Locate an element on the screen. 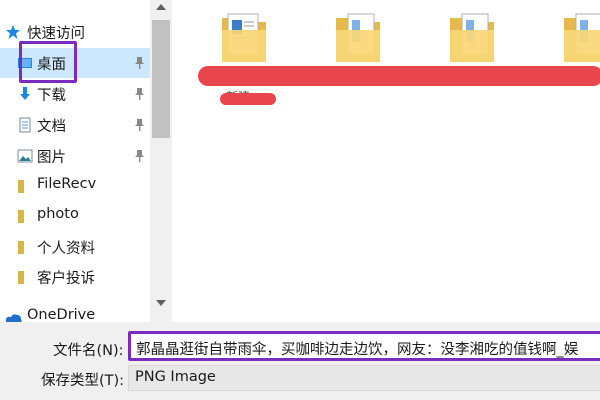 Image resolution: width=600 pixels, height=400 pixels. document-icon is located at coordinates (25, 125).